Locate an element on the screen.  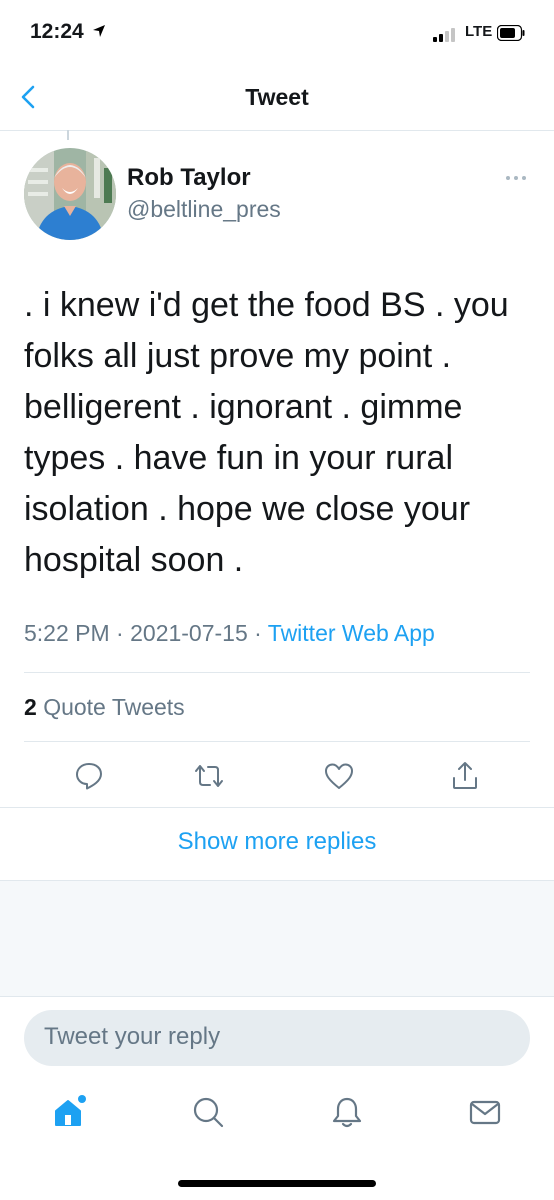
tweet-text-line: isolation . hope we close your is located at coordinates (247, 509).